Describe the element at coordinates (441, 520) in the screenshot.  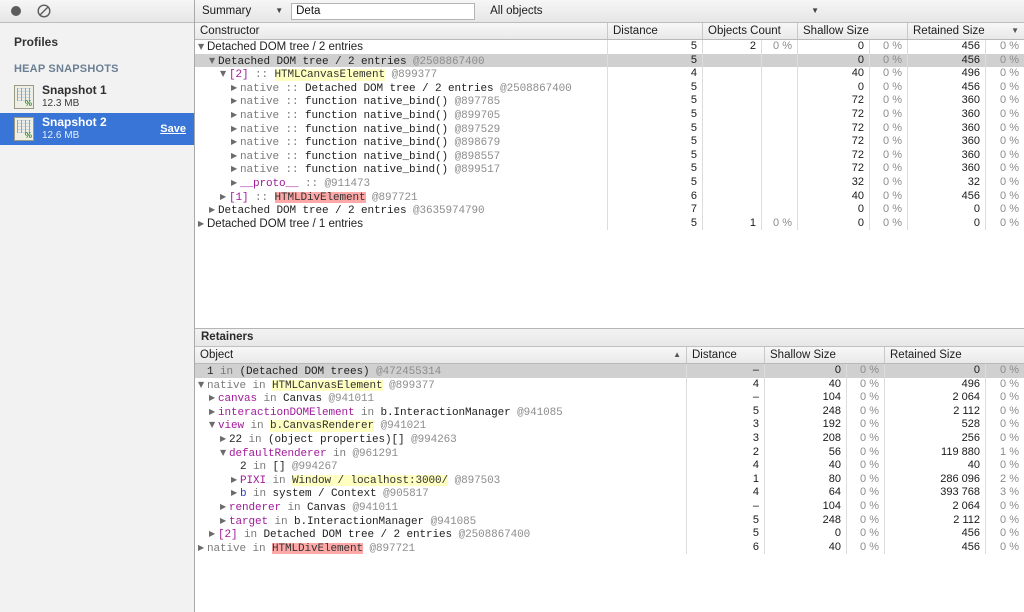
I see `tree-node-label: ▶ target in b.InteractionManager @941085` at that location.